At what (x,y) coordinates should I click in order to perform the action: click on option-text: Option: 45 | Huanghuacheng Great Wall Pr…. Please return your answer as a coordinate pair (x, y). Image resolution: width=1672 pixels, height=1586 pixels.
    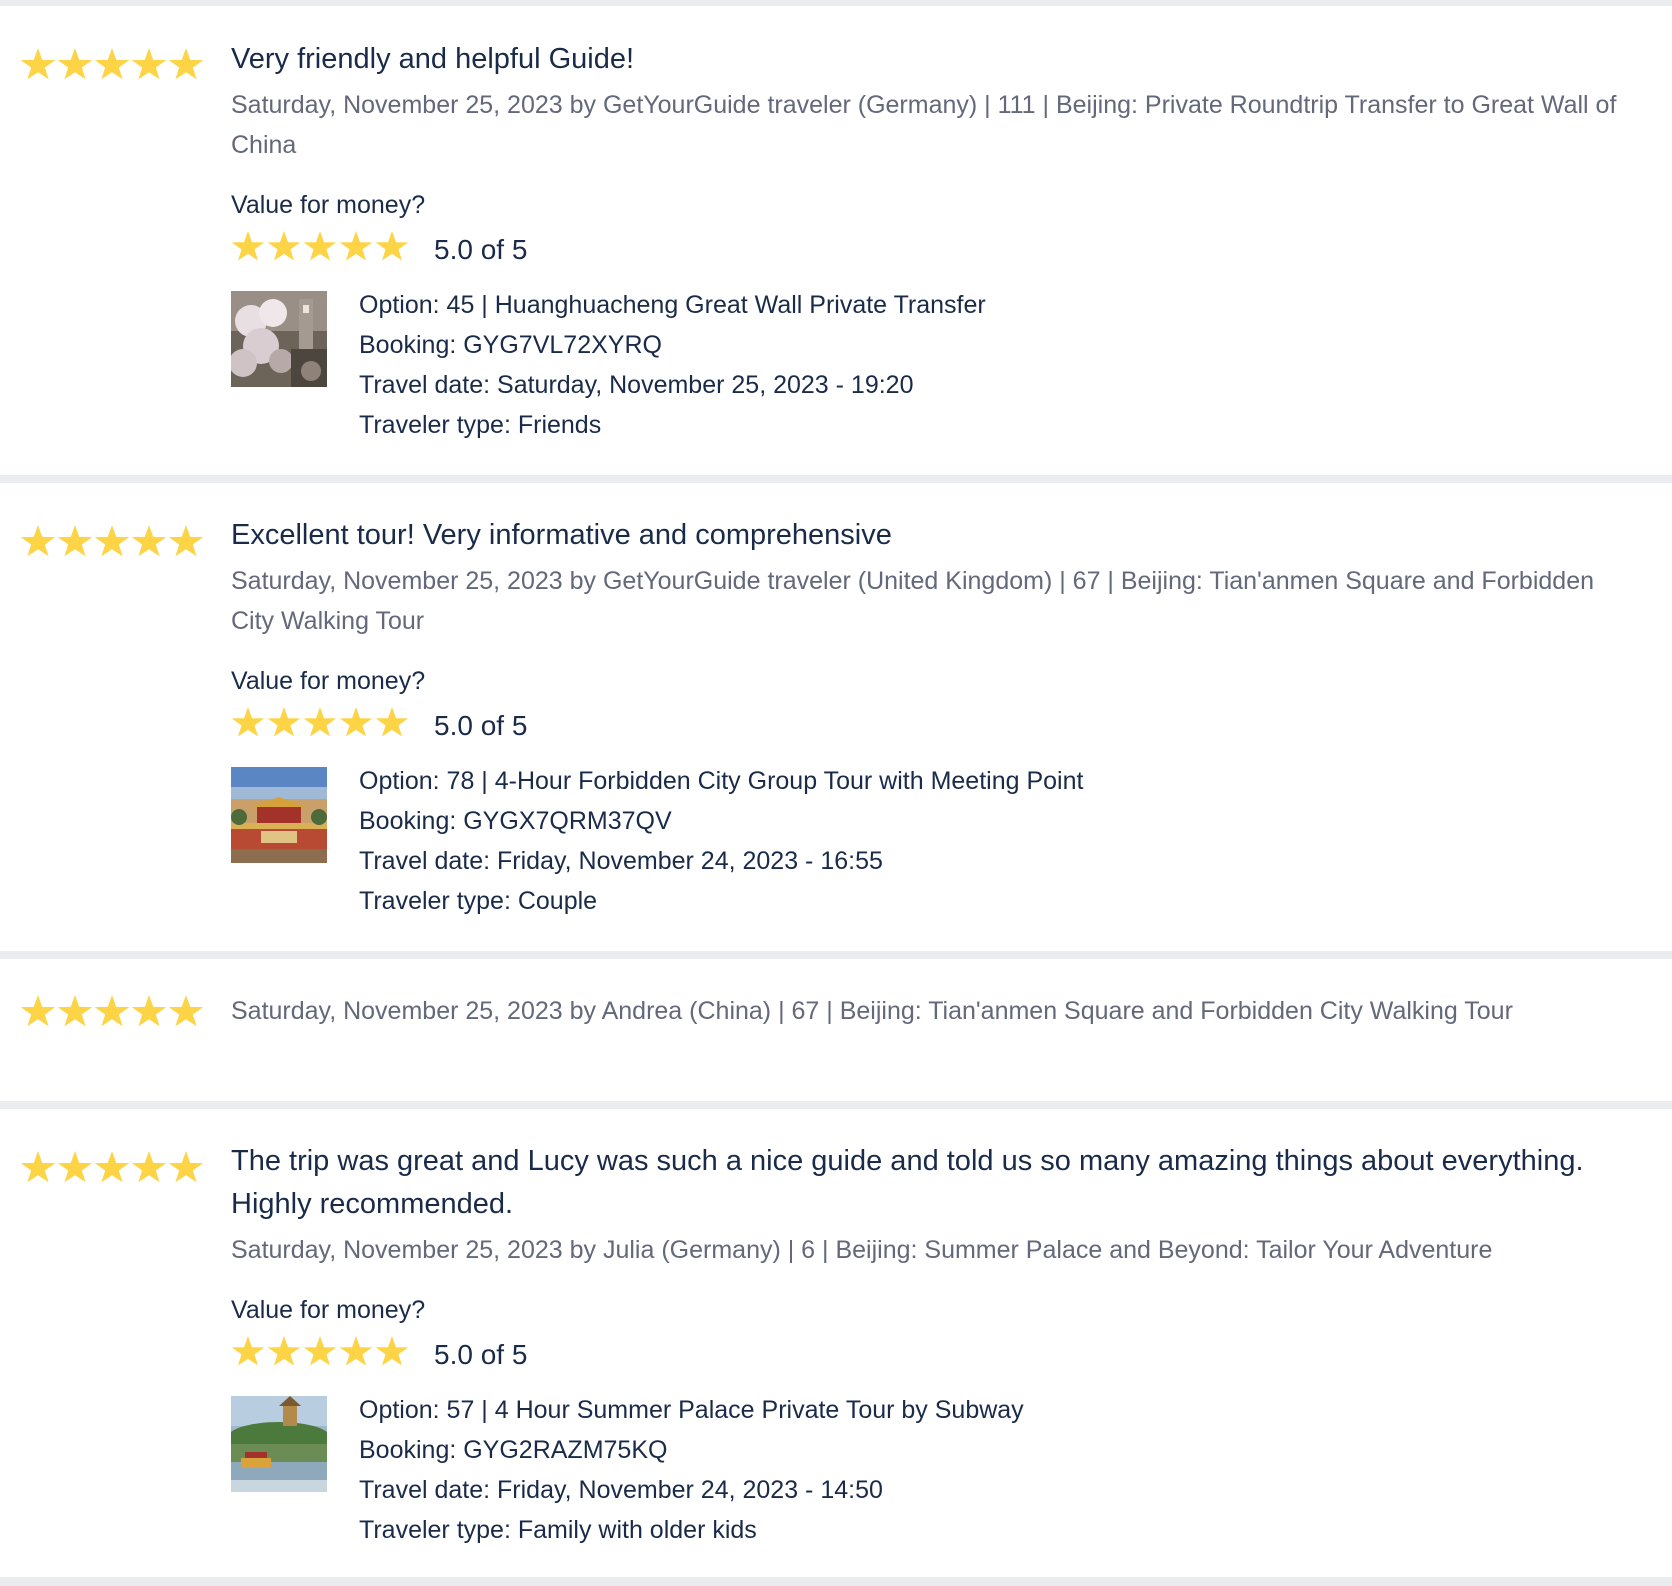
    Looking at the image, I should click on (672, 305).